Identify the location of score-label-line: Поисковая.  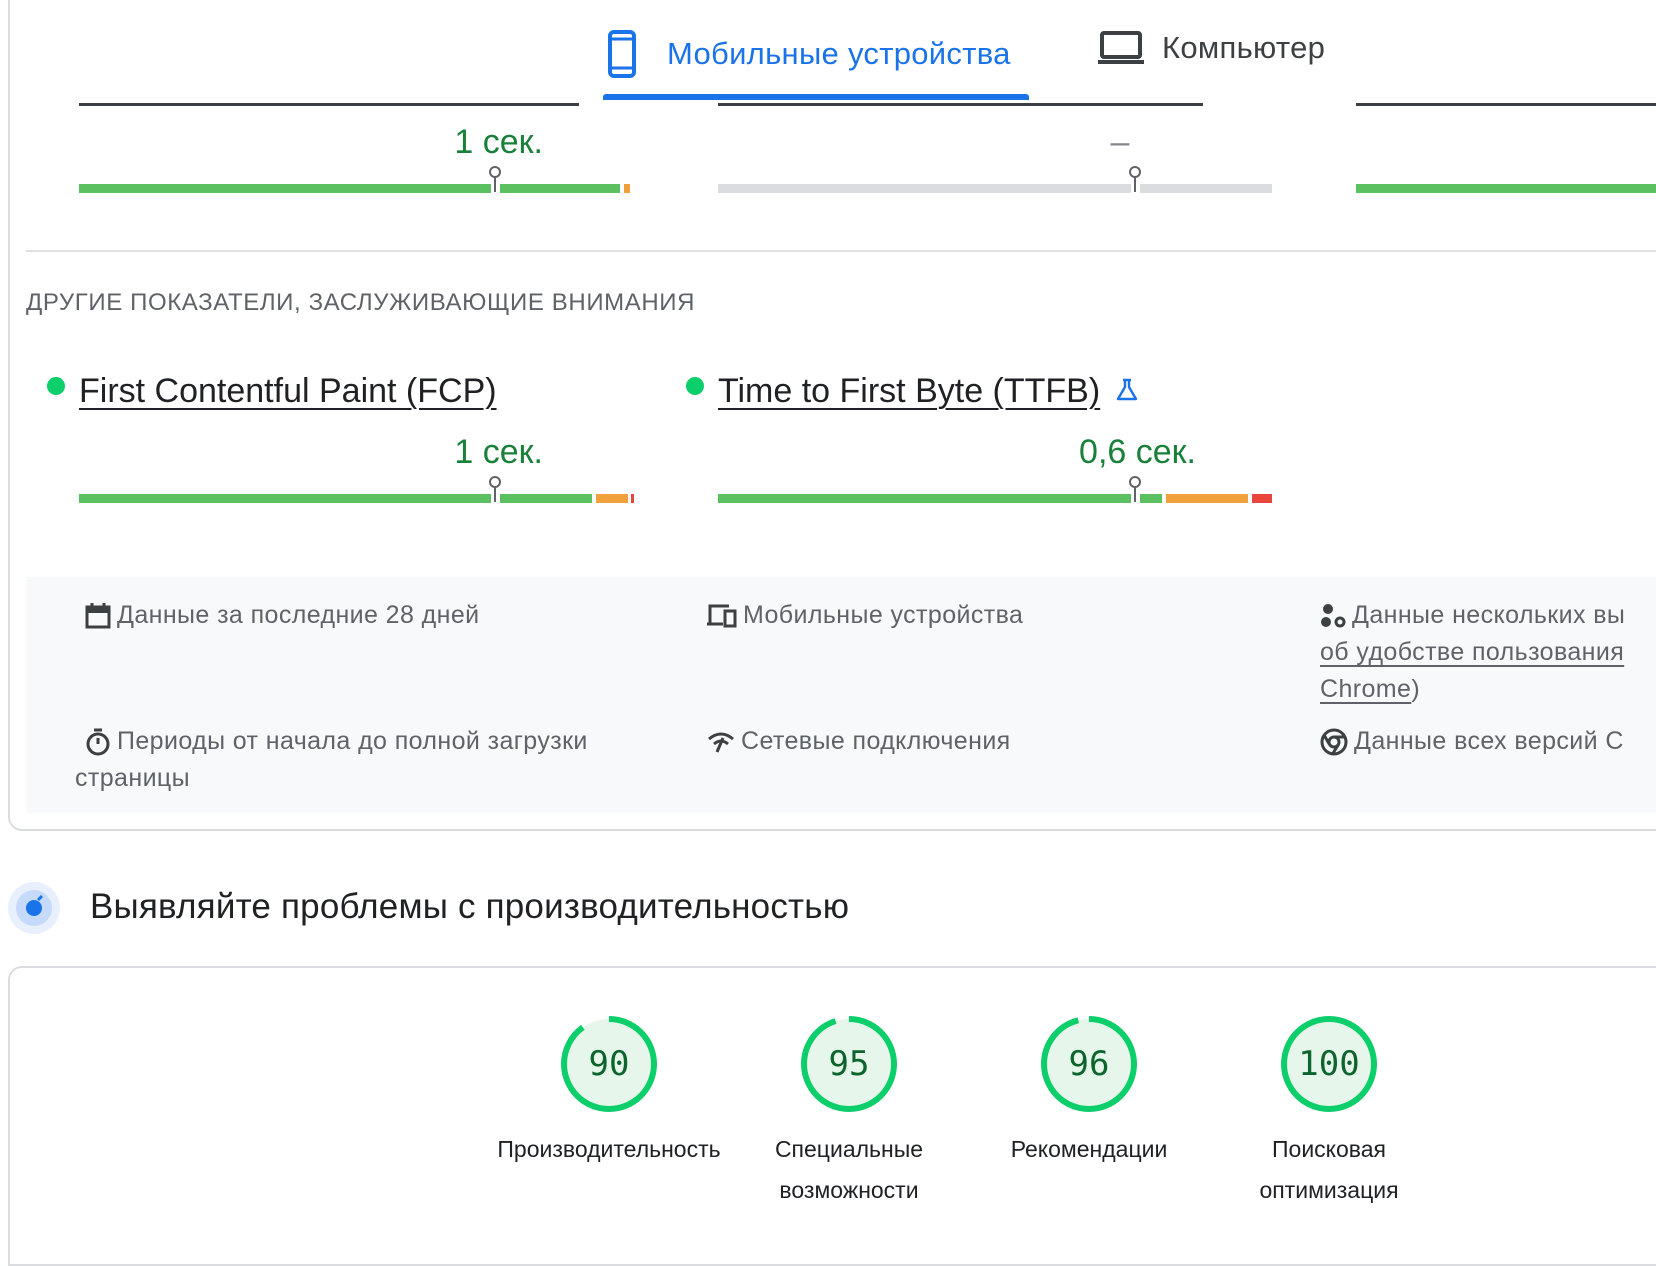
(1329, 1149).